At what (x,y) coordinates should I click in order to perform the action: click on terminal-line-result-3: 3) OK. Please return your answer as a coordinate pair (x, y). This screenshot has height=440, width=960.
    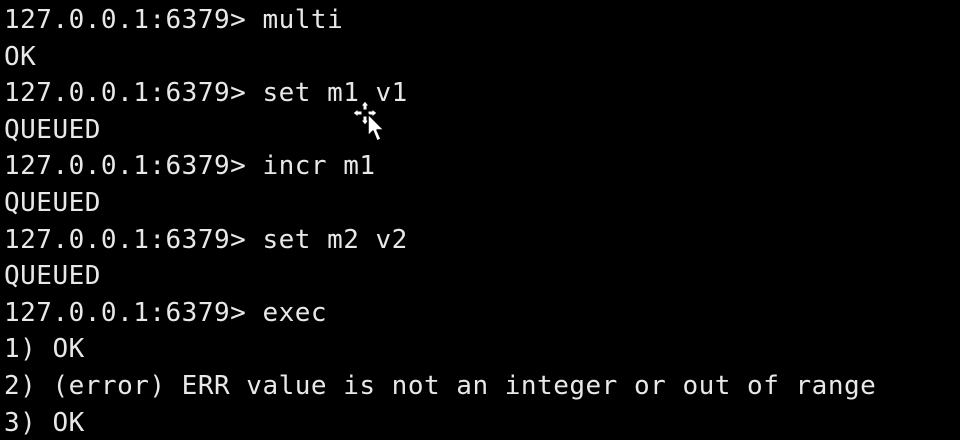
    Looking at the image, I should click on (44, 422).